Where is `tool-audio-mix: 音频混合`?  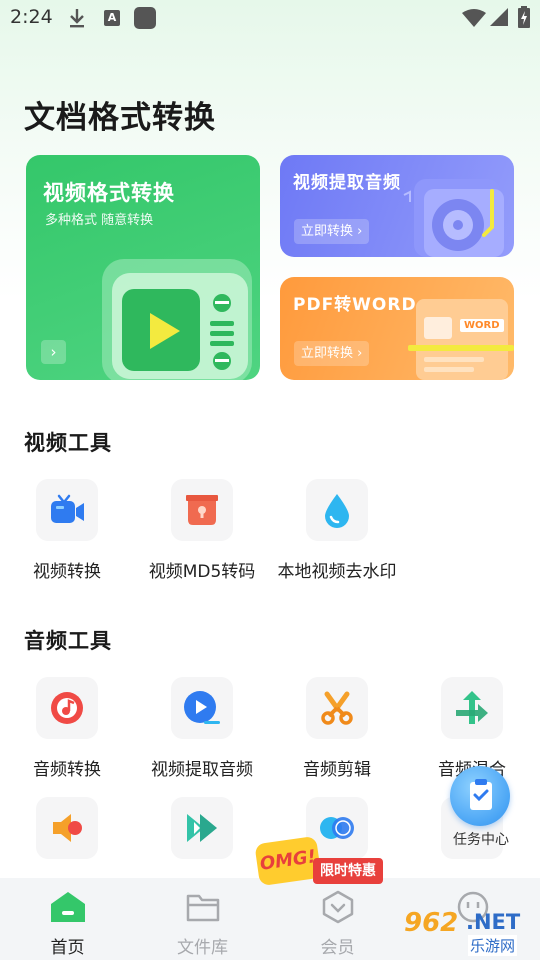
tool-audio-mix: 音频混合 is located at coordinates (472, 728).